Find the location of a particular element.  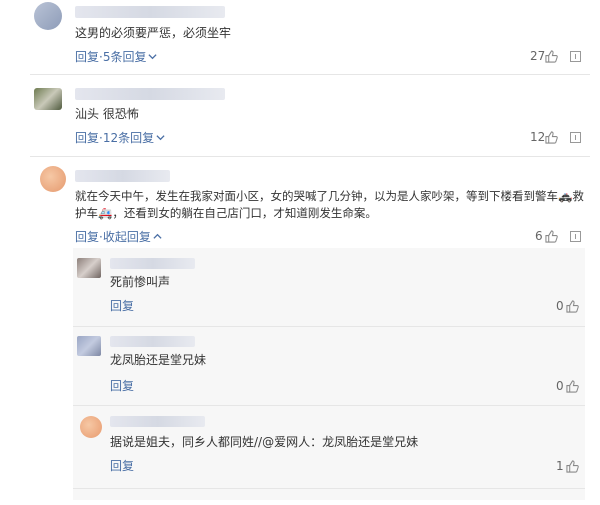

show-replies-link: ·12条回复 is located at coordinates (126, 138).